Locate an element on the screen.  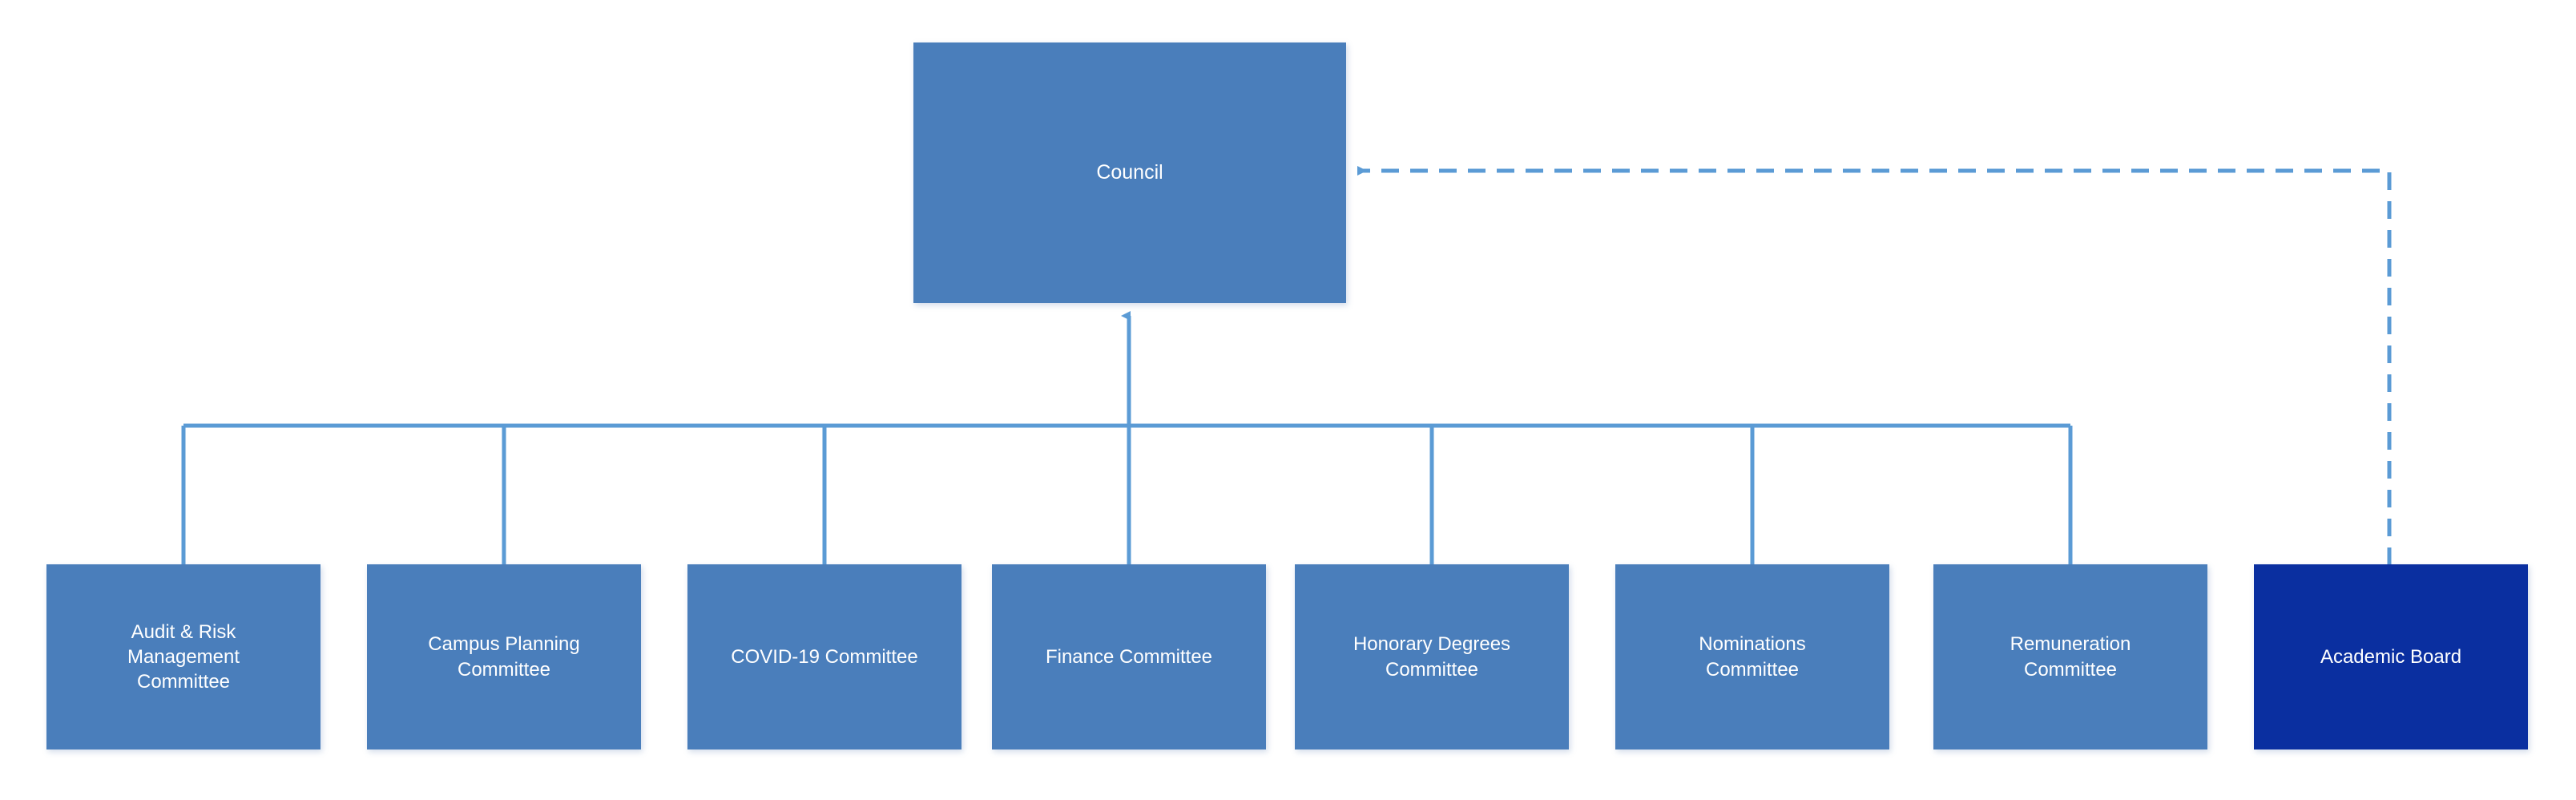
node-council: Council is located at coordinates (1129, 173).